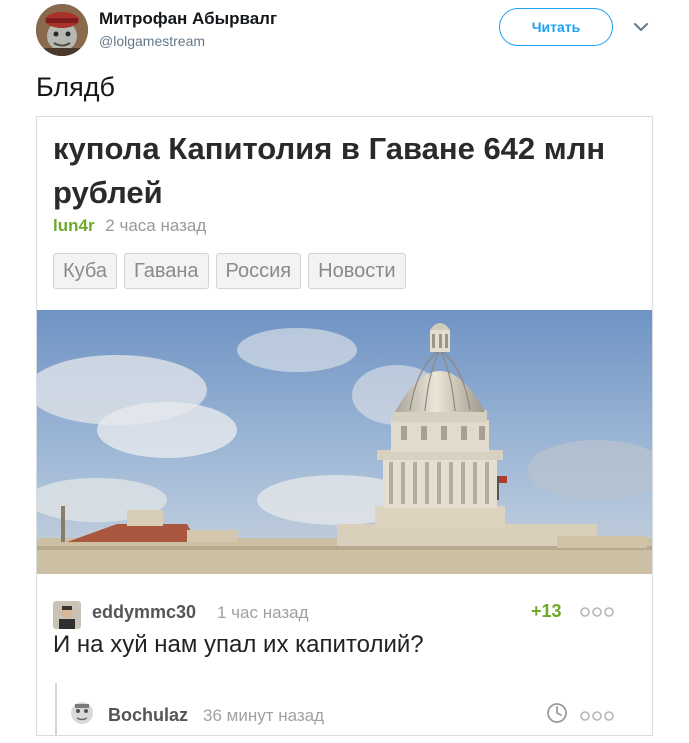 This screenshot has height=743, width=689. Describe the element at coordinates (188, 19) in the screenshot. I see `display-name: Митрофан Абырвалг` at that location.